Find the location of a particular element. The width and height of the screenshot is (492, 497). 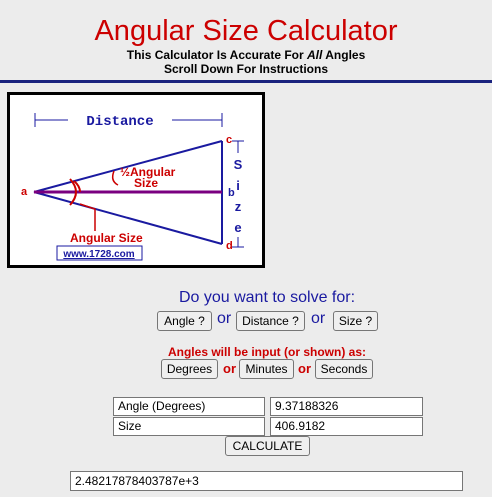

or-text-1: or is located at coordinates (224, 318).